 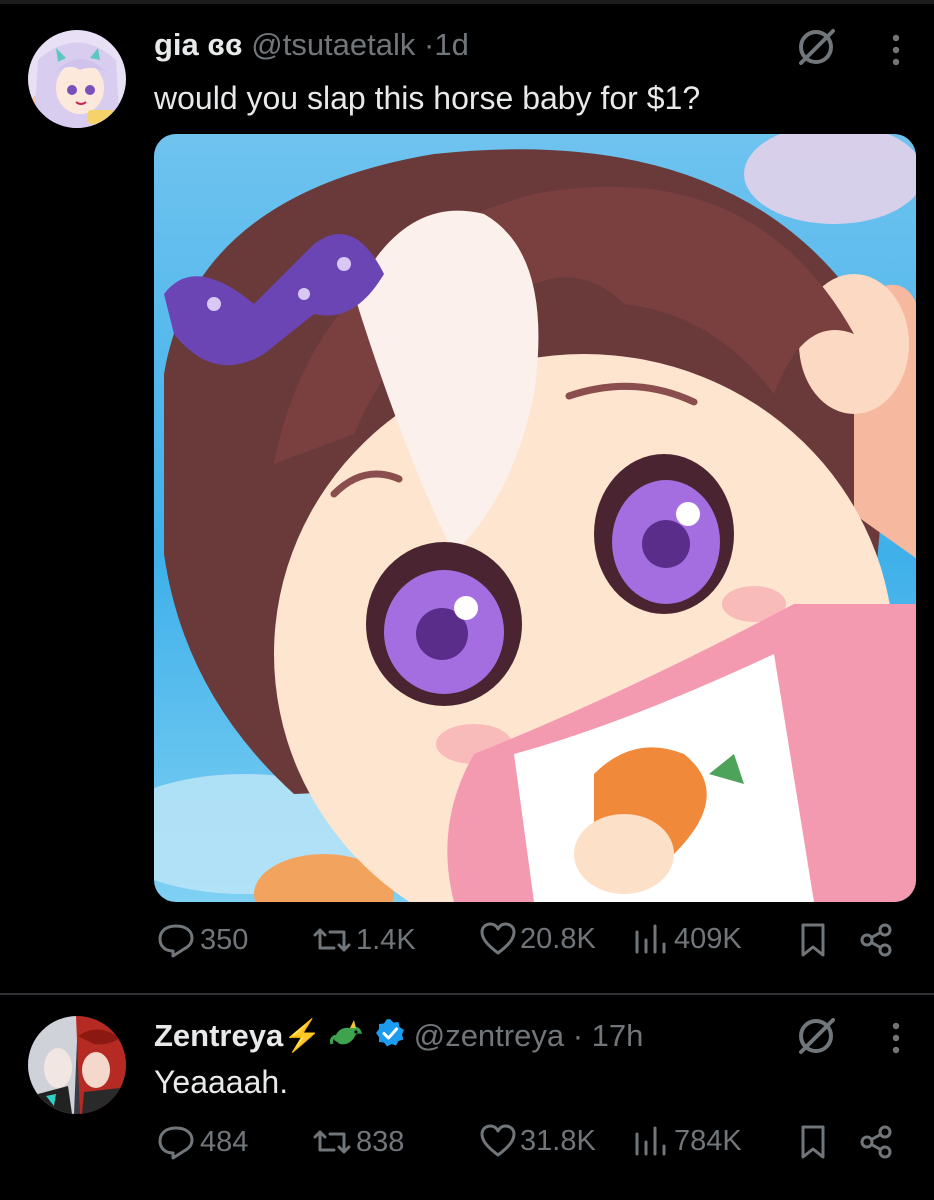 I want to click on reply-button: 484, so click(x=202, y=1142).